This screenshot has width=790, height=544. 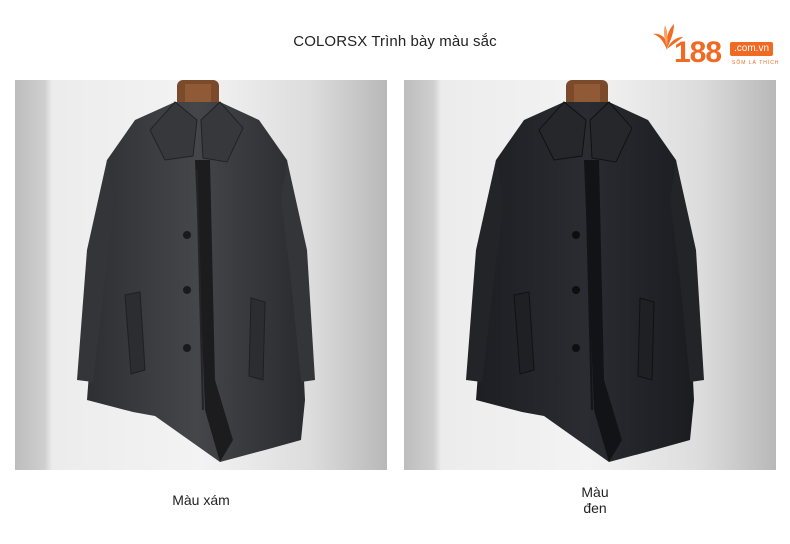 What do you see at coordinates (595, 508) in the screenshot?
I see `black-color-label-line2: đen` at bounding box center [595, 508].